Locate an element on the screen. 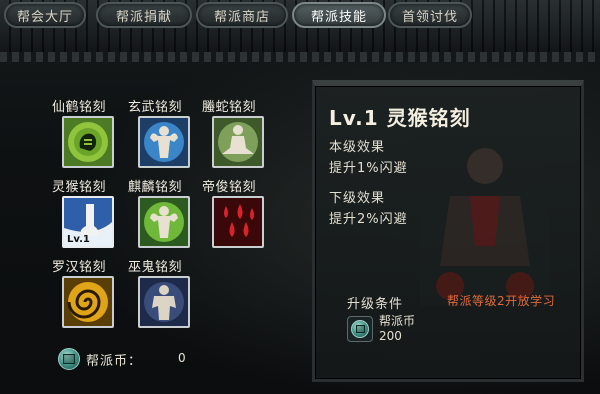 This screenshot has height=394, width=600. skill-title: Lv.1 灵猴铭刻 is located at coordinates (400, 116).